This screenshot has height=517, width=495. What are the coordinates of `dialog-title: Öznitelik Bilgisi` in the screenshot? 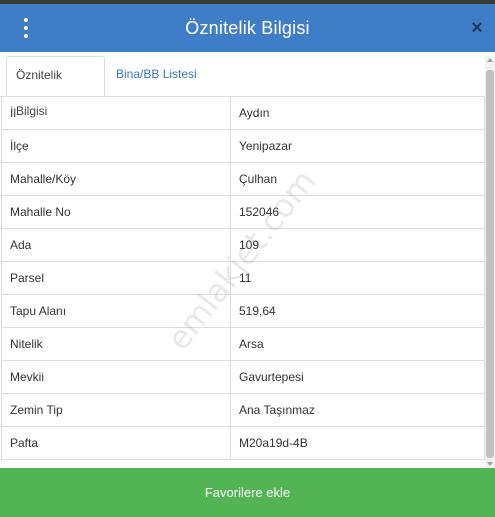 It's located at (247, 28).